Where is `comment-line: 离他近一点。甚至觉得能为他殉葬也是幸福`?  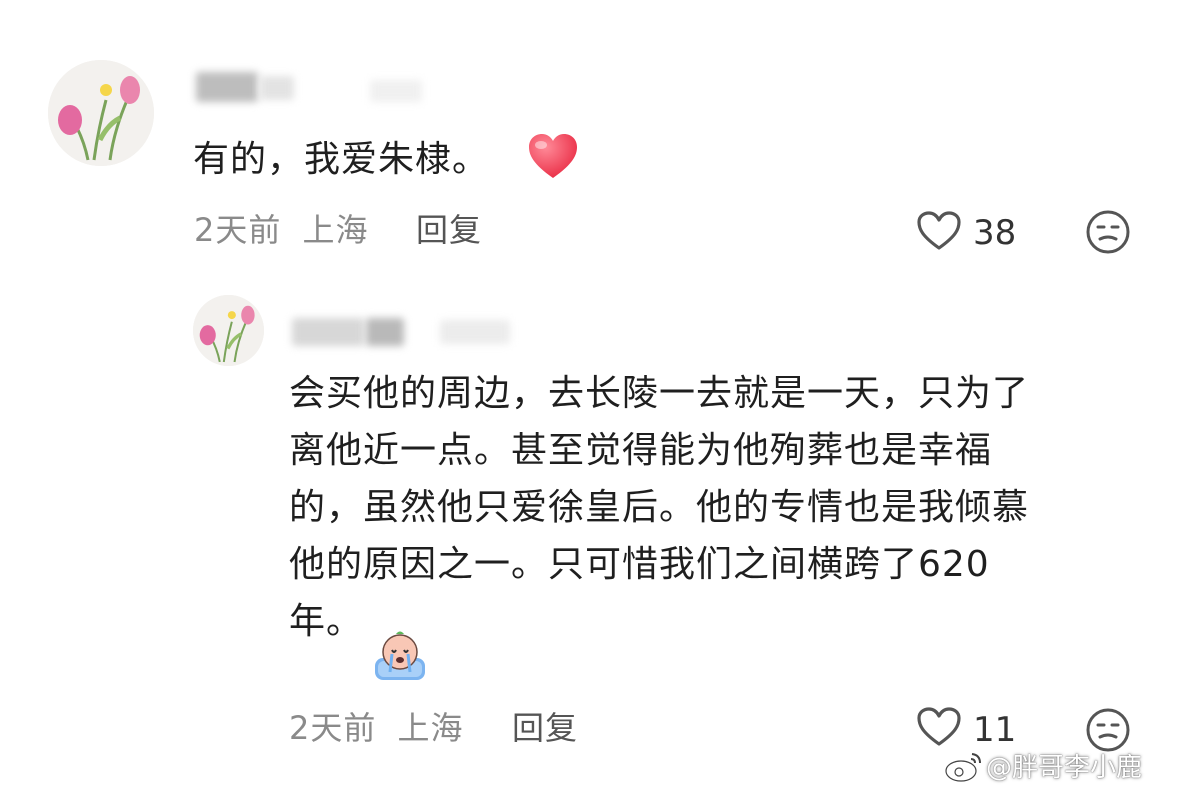 comment-line: 离他近一点。甚至觉得能为他殉葬也是幸福 is located at coordinates (641, 450).